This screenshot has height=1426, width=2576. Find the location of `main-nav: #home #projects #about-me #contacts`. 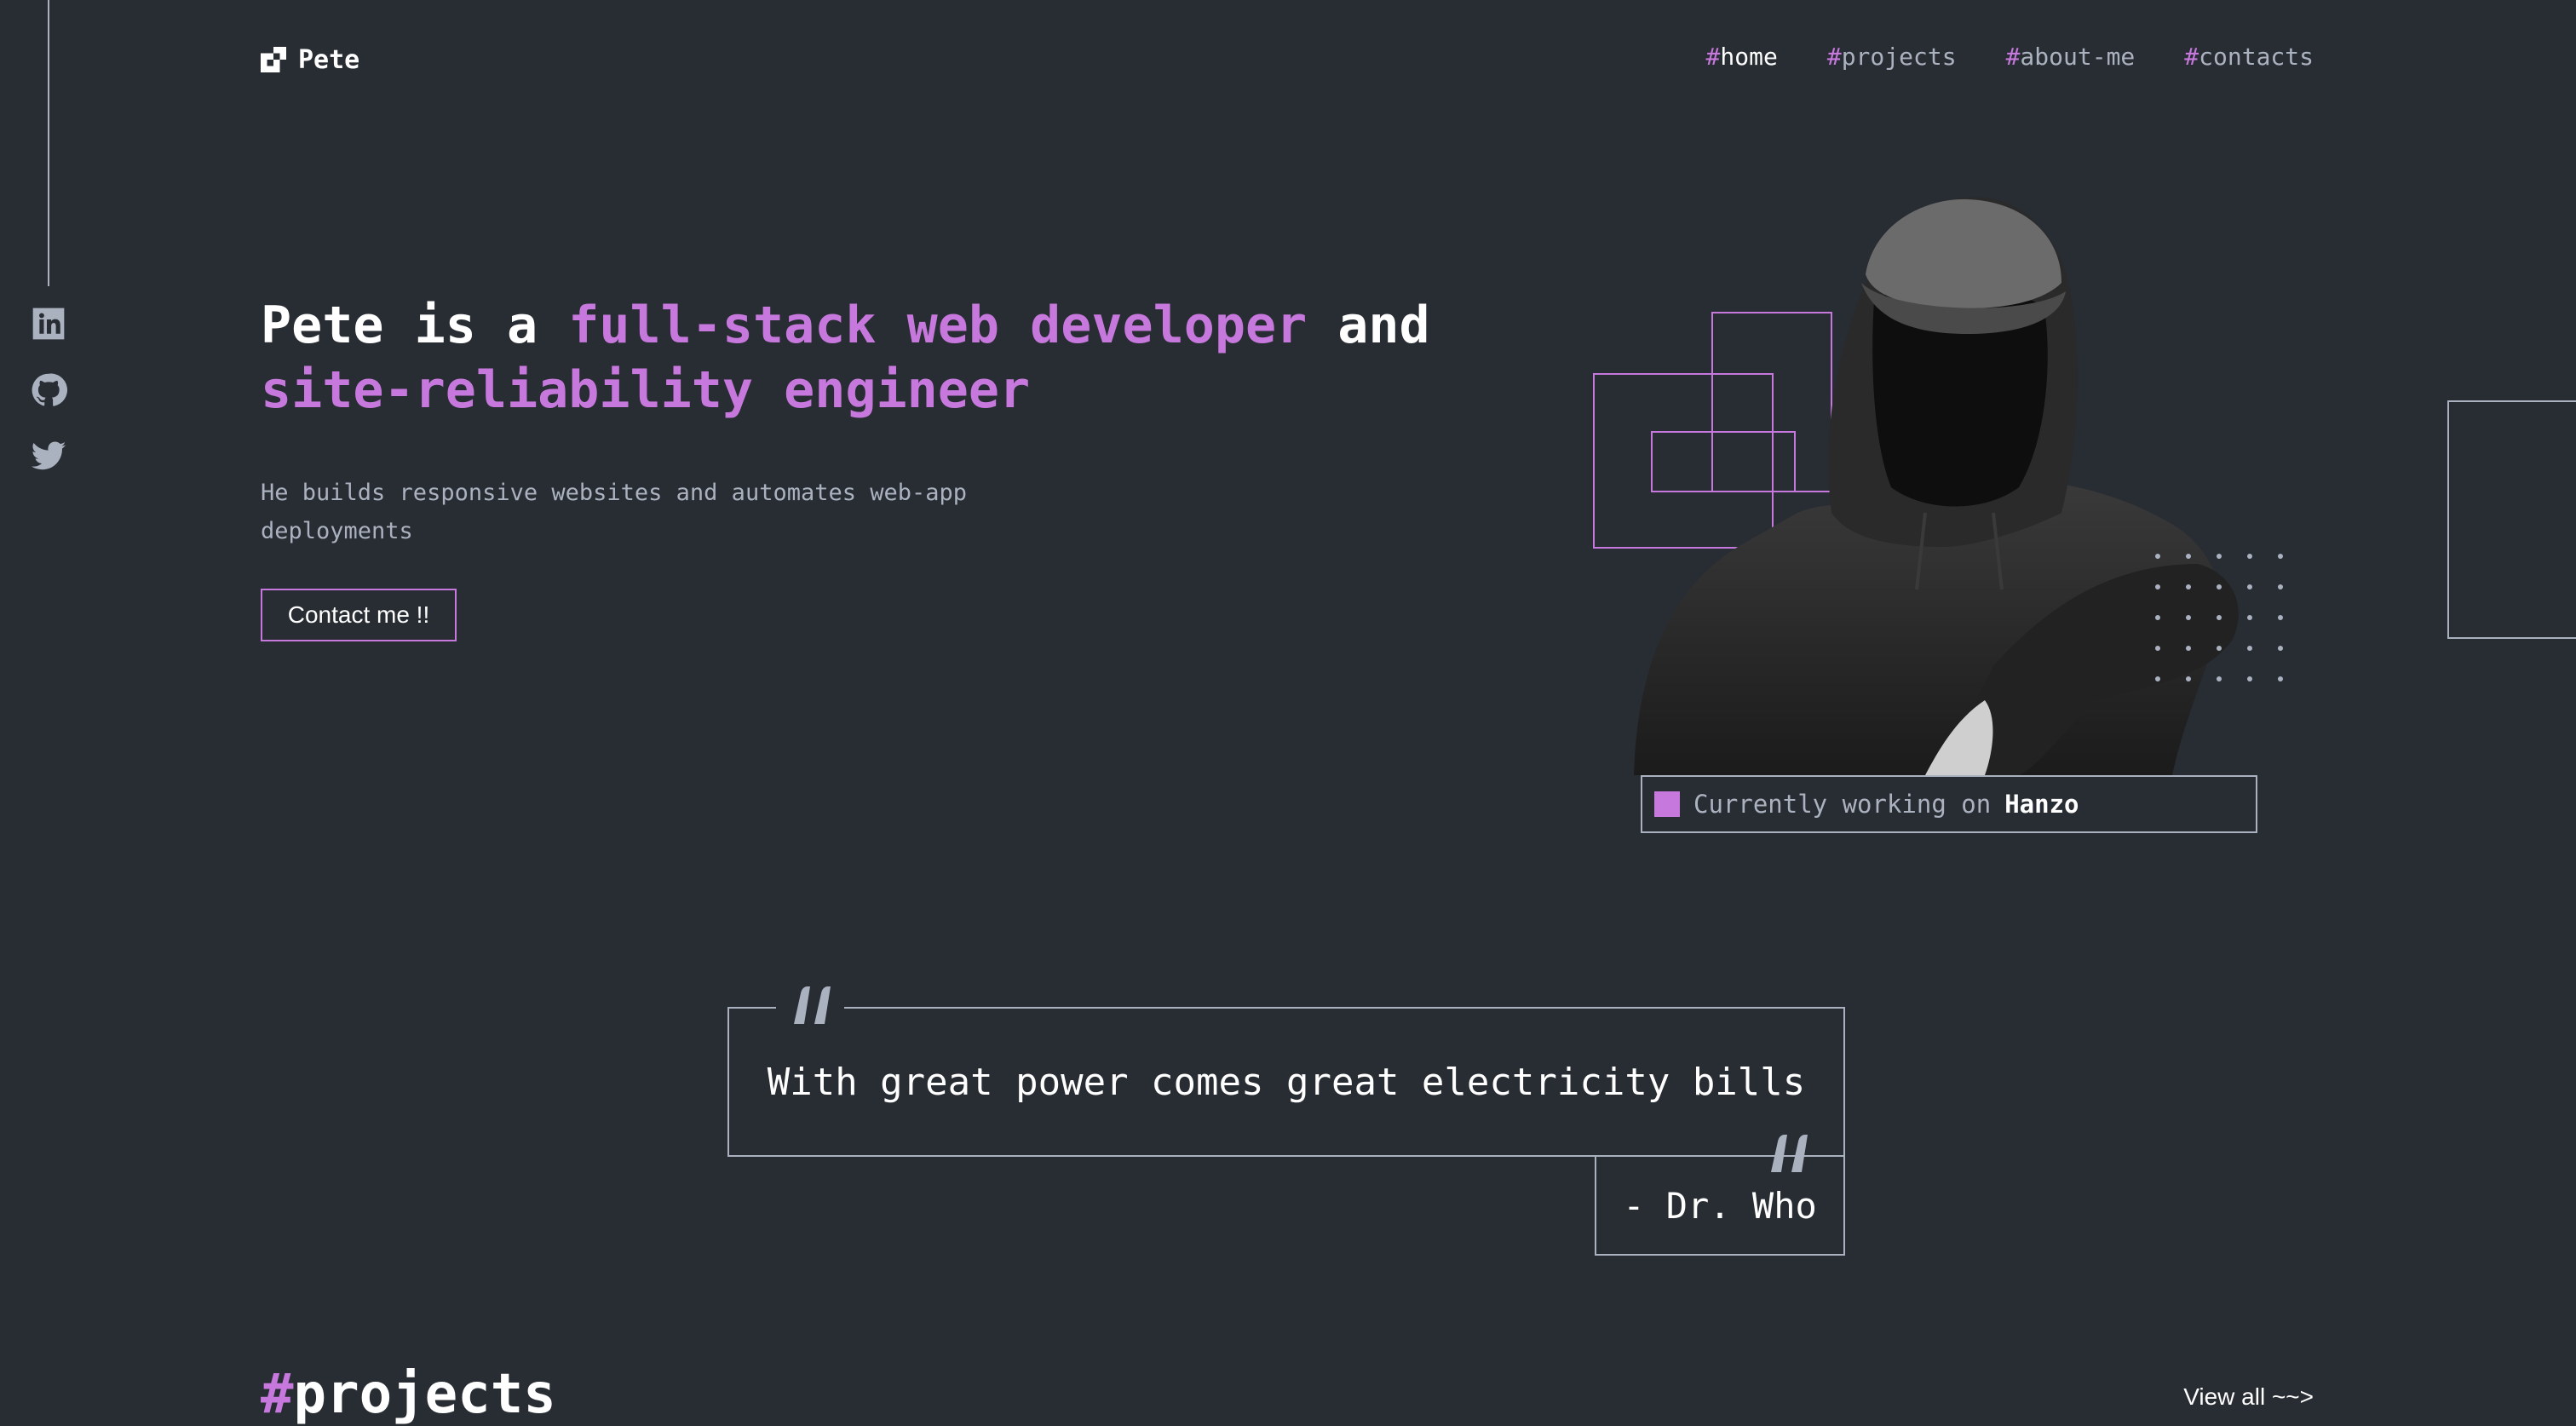

main-nav: #home #projects #about-me #contacts is located at coordinates (2010, 57).